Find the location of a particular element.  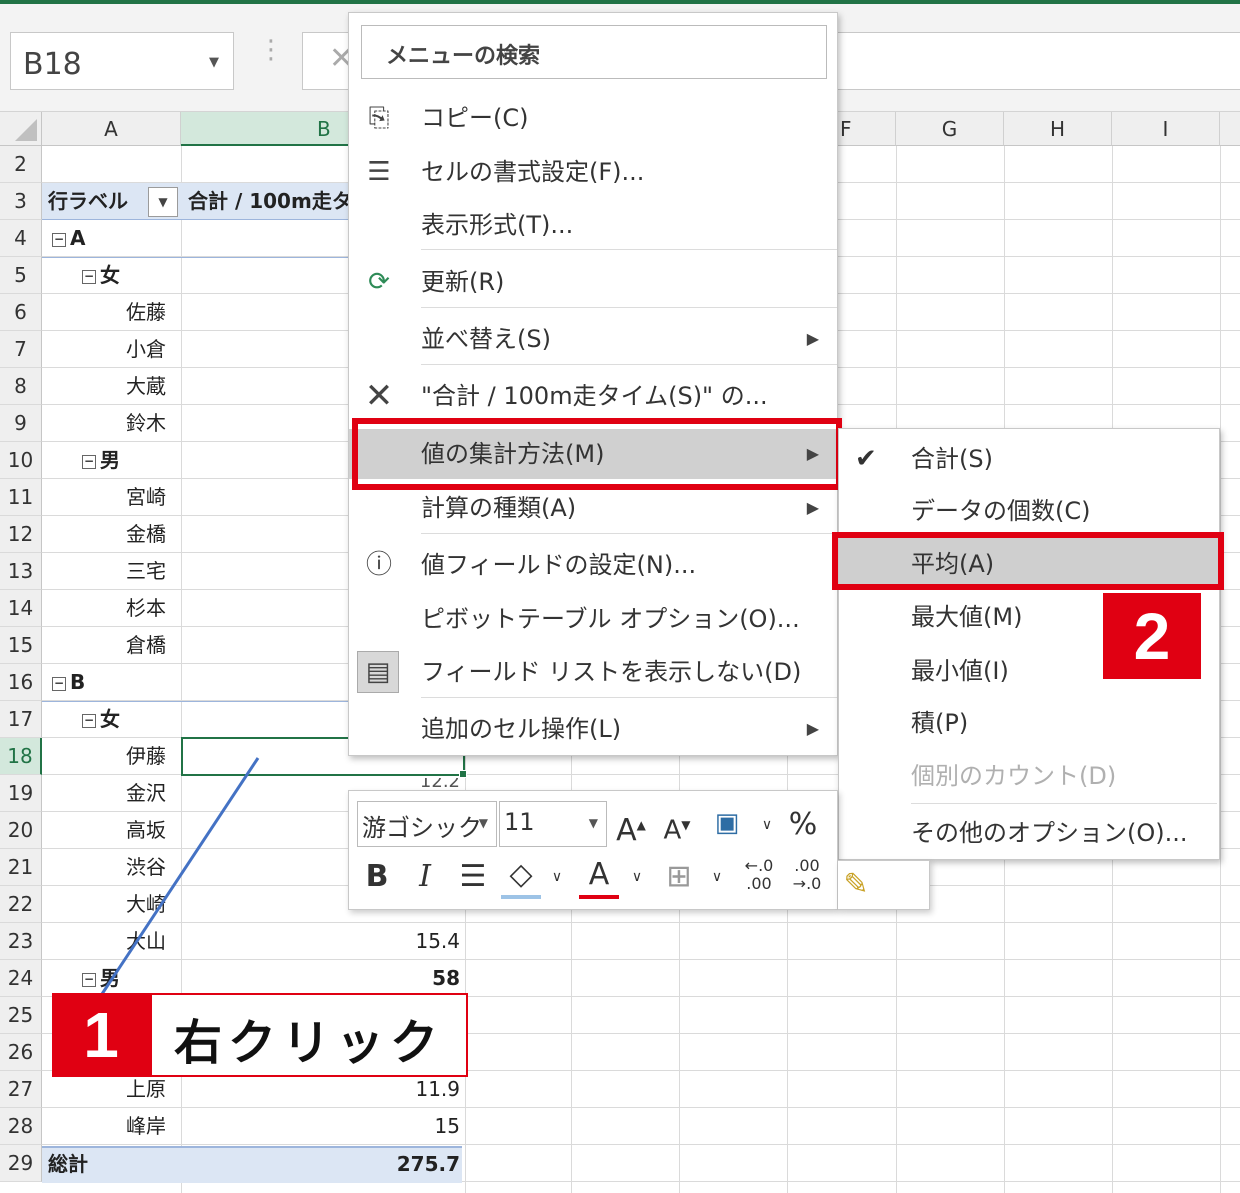

mini-toolbar-tail: ✎ is located at coordinates (884, 885).